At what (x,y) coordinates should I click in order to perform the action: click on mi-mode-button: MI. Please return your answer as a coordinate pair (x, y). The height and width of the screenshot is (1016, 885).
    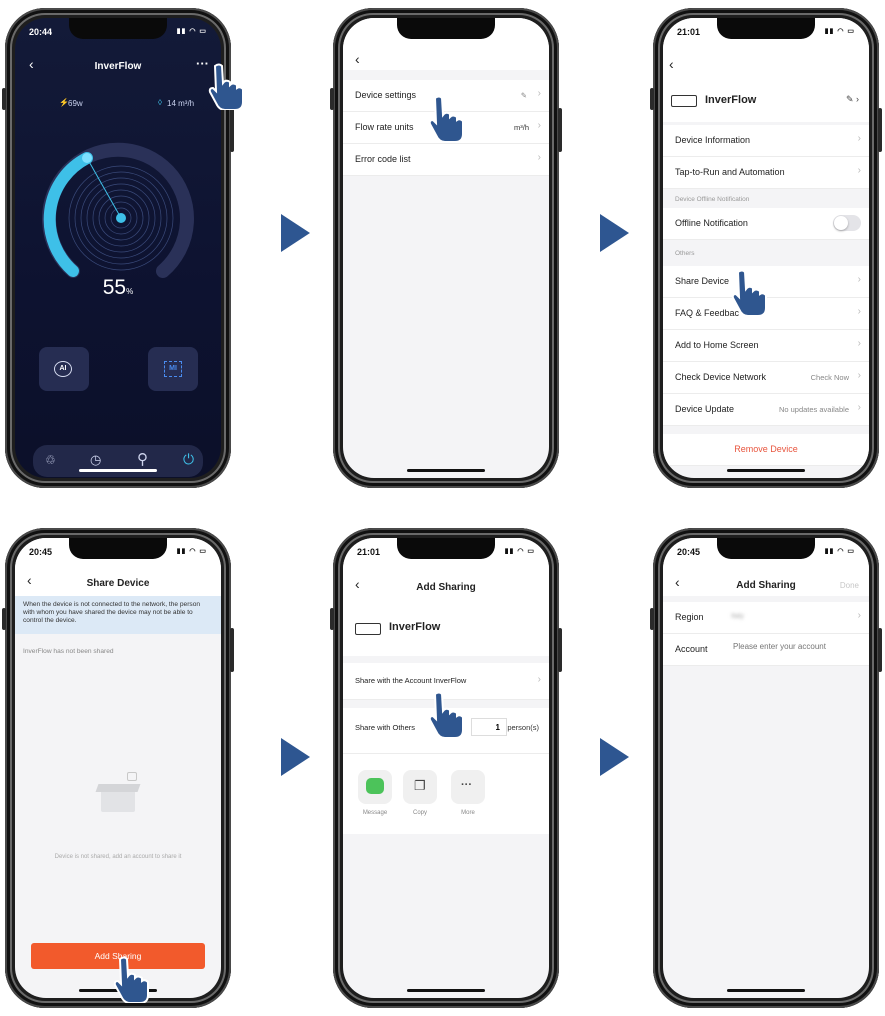
    Looking at the image, I should click on (173, 369).